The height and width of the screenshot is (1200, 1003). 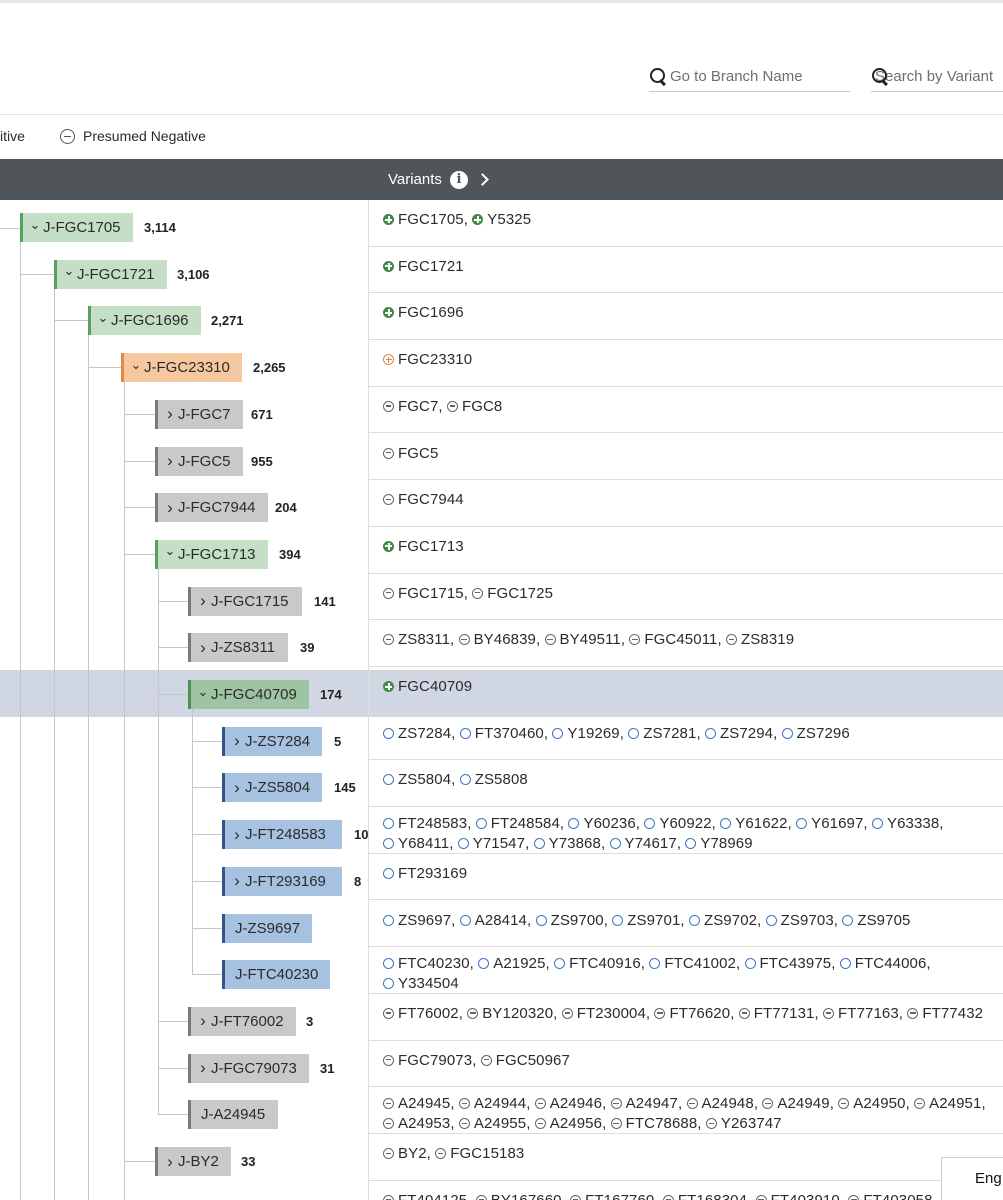 What do you see at coordinates (427, 686) in the screenshot?
I see `variant-item: FGC40709` at bounding box center [427, 686].